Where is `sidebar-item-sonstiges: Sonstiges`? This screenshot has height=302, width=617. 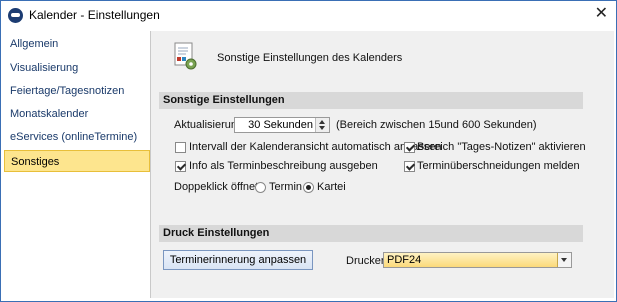
sidebar-item-sonstiges: Sonstiges is located at coordinates (77, 161).